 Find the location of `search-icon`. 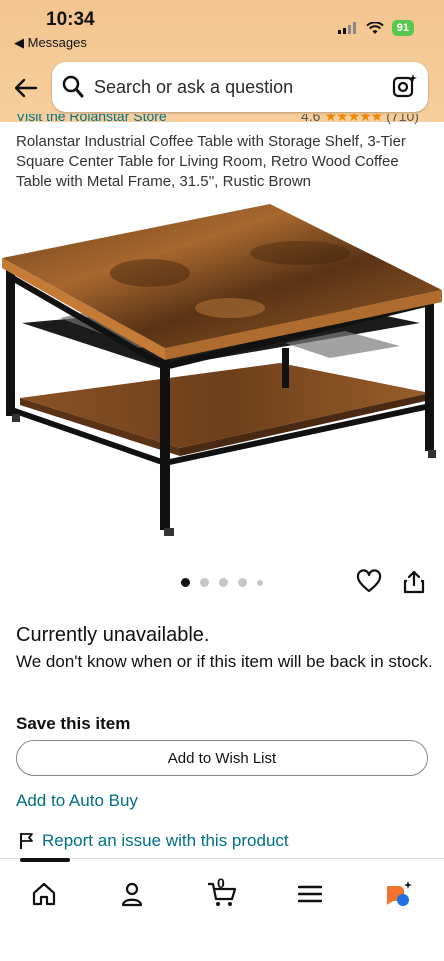

search-icon is located at coordinates (73, 86).